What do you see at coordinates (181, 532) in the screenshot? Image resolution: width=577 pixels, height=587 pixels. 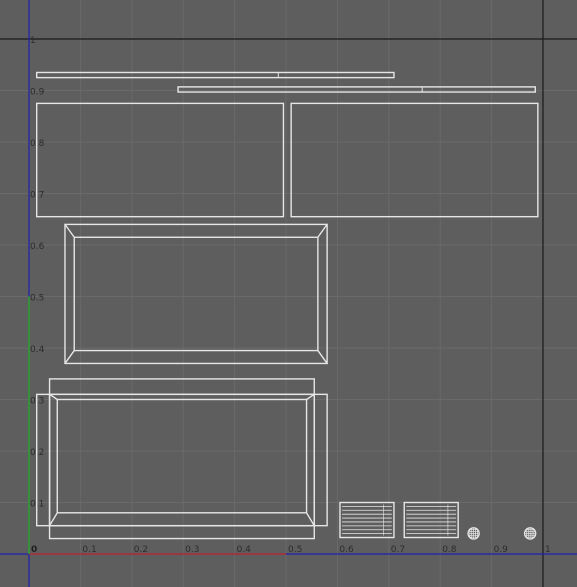 I see `uv-box-bottom-flap` at bounding box center [181, 532].